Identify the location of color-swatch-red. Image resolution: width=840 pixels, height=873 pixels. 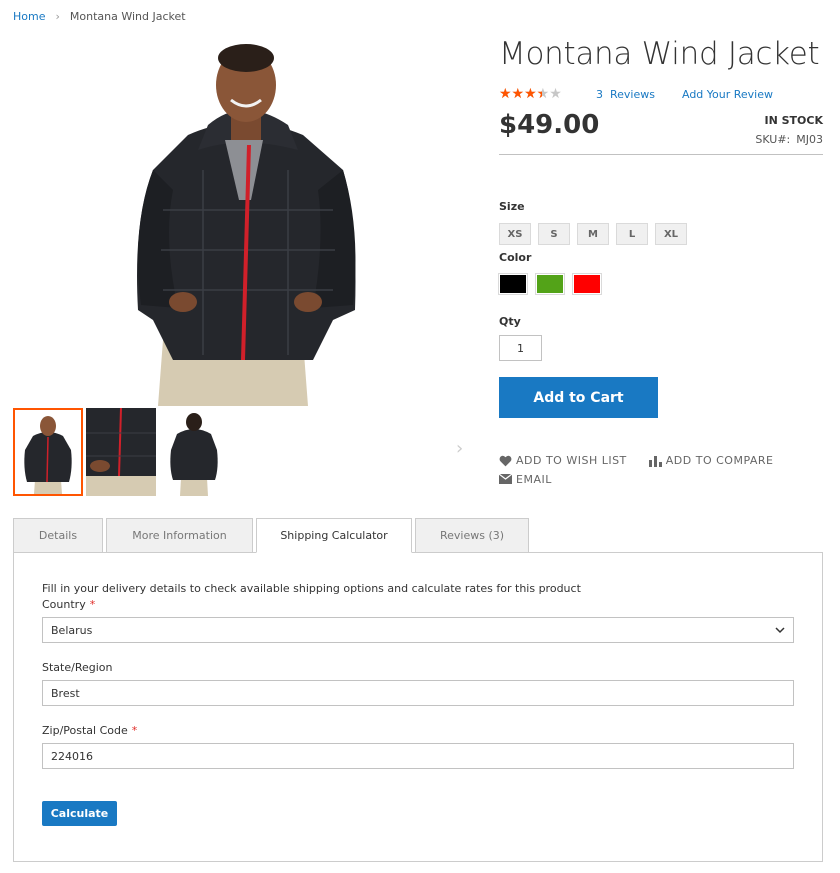
(587, 284).